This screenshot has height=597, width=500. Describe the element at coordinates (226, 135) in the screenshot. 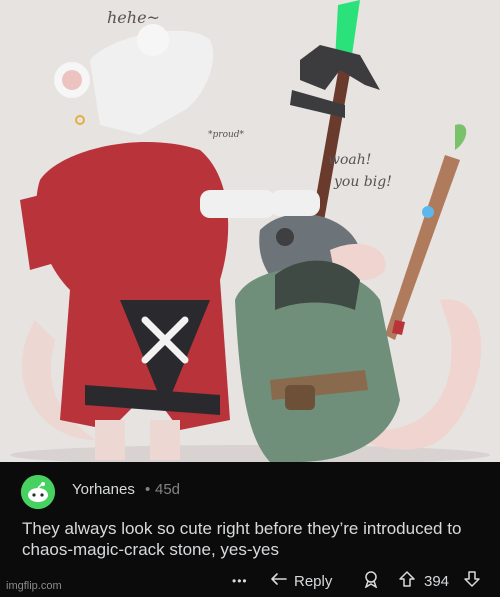

I see `proud-caption: *proud*` at that location.